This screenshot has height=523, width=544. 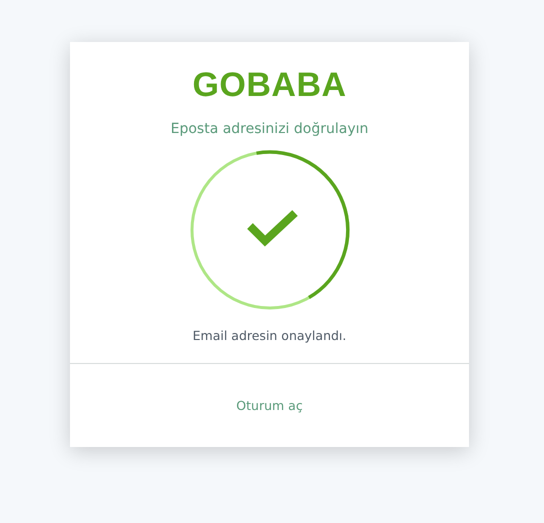 I want to click on confirmation-message: Email adresin onaylandı., so click(x=269, y=336).